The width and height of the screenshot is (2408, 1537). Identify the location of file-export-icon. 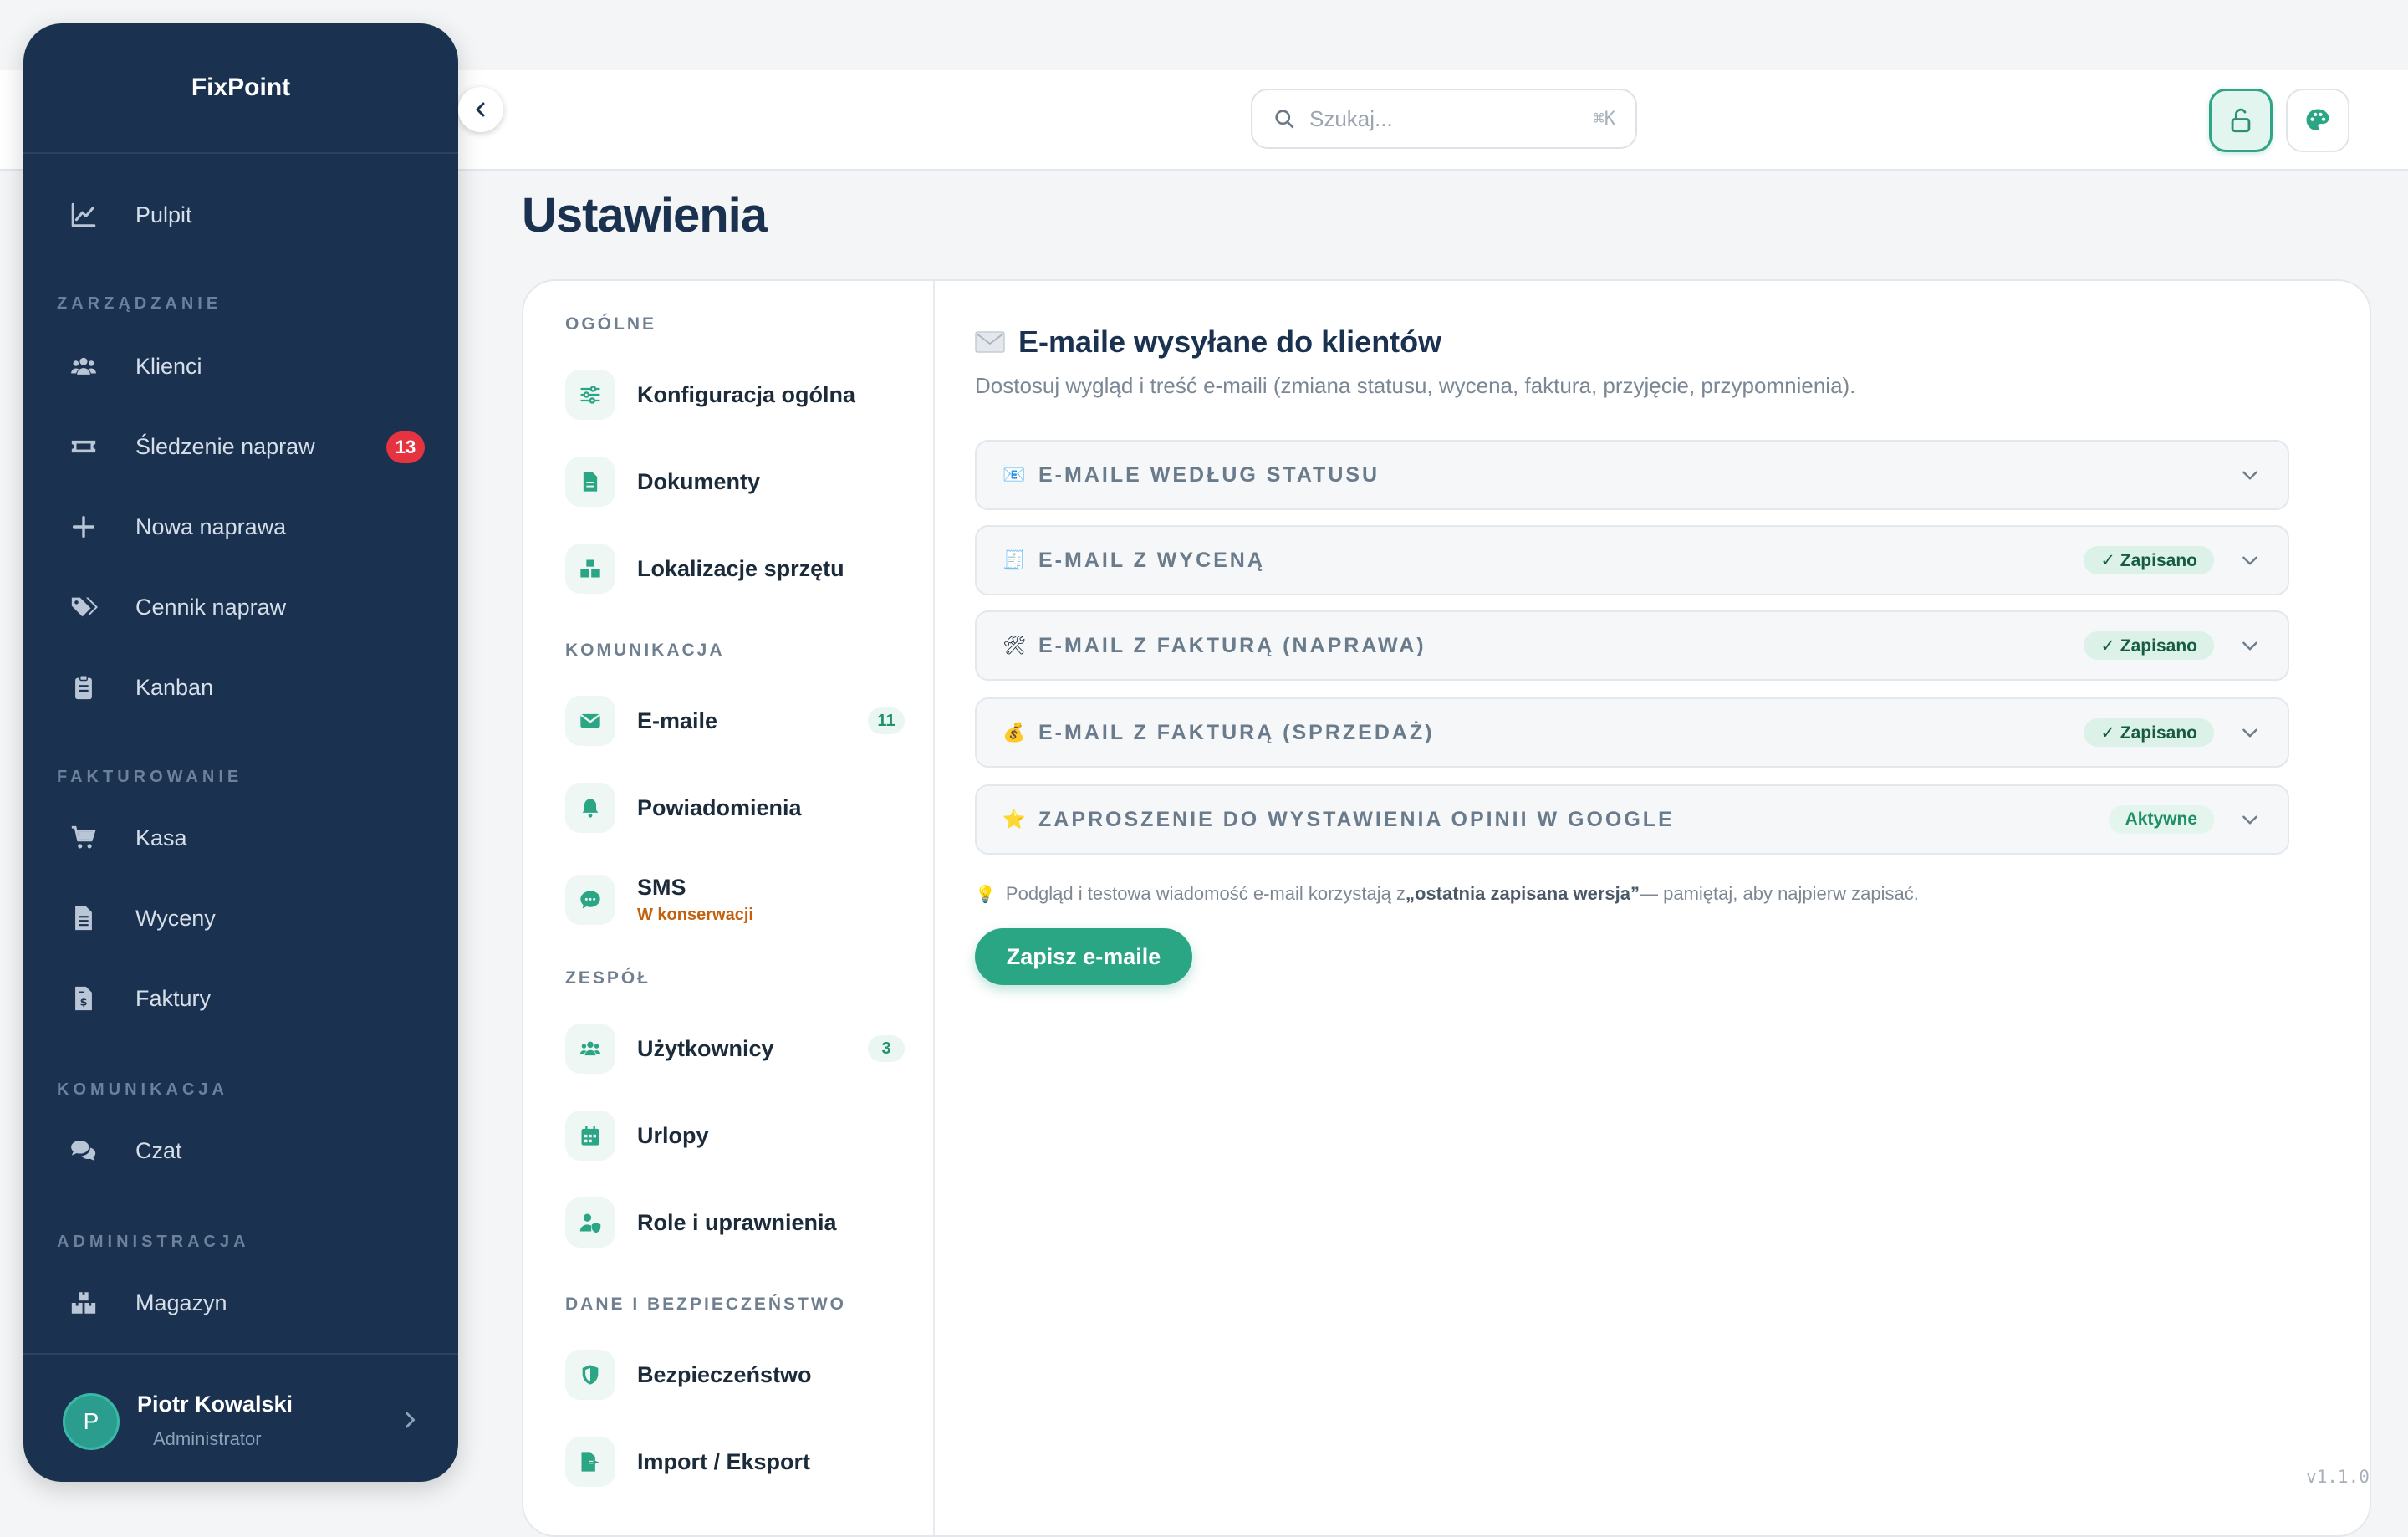
(590, 1462).